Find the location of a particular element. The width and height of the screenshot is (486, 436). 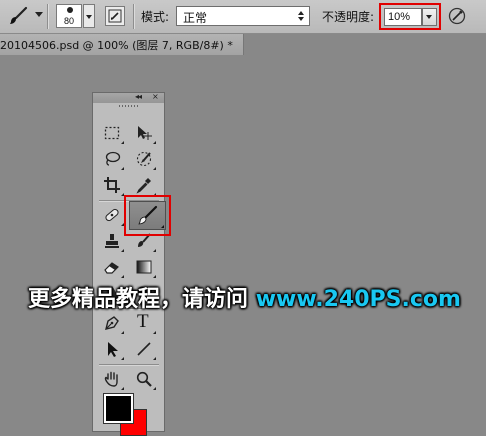

zoom-tool is located at coordinates (144, 379).